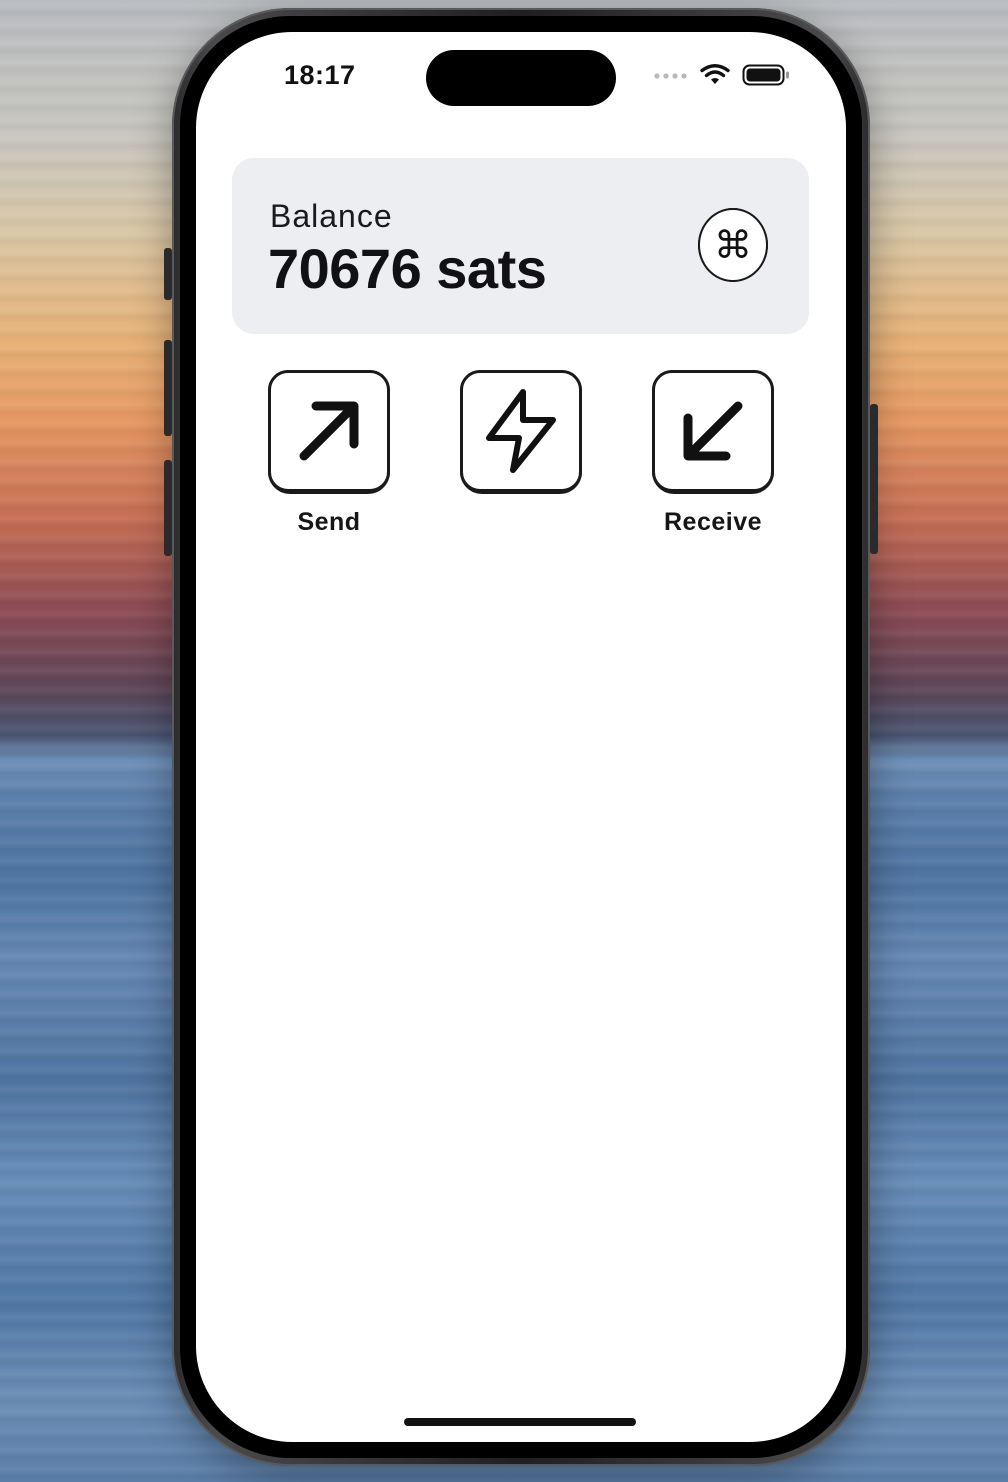  Describe the element at coordinates (407, 268) in the screenshot. I see `balance-amount: 70676 sats` at that location.